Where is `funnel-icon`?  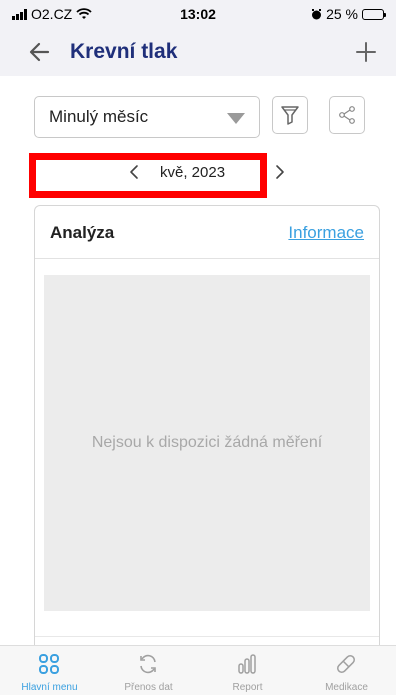
funnel-icon is located at coordinates (290, 115).